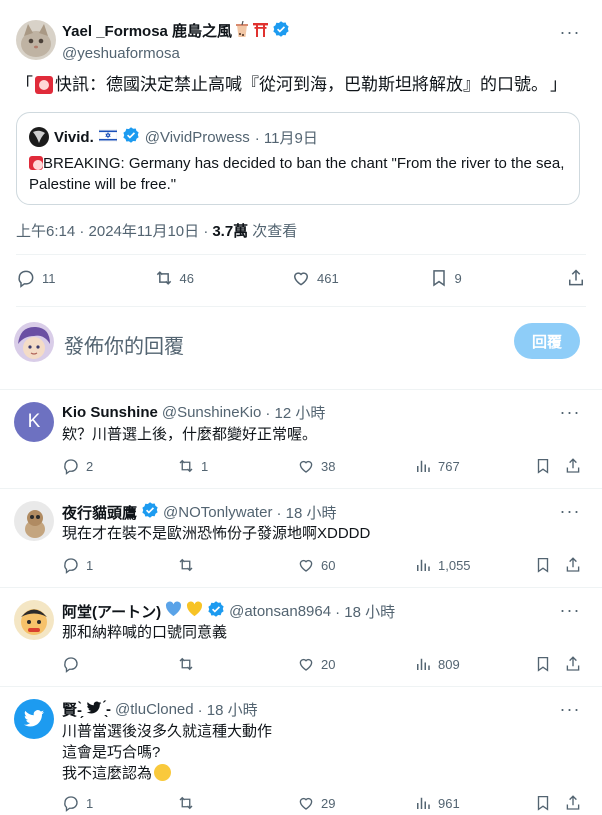  I want to click on reply-submit-button: 回覆, so click(547, 341).